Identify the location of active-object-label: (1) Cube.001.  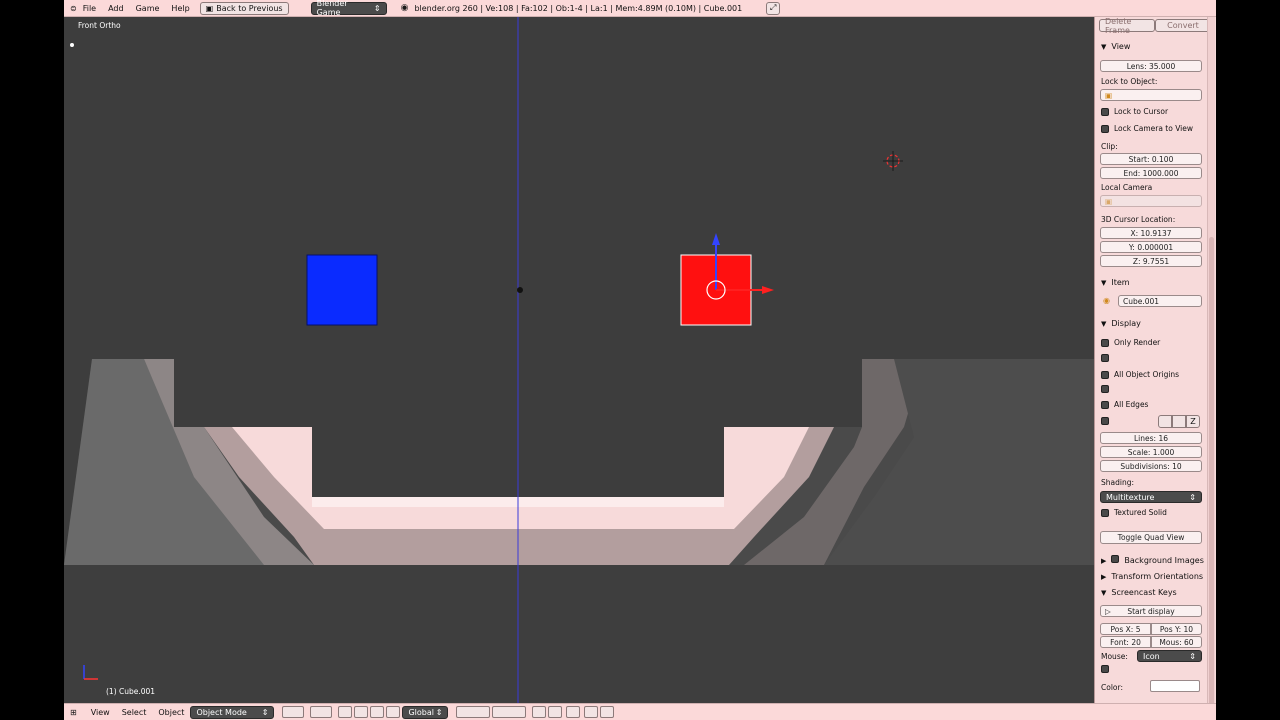
(131, 691).